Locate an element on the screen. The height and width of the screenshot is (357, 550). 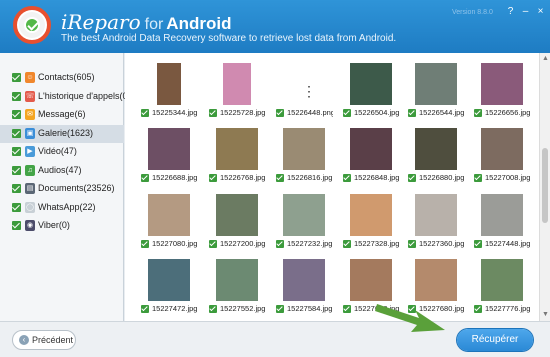
photo-tile: 15226544.jpg is located at coordinates (436, 91).